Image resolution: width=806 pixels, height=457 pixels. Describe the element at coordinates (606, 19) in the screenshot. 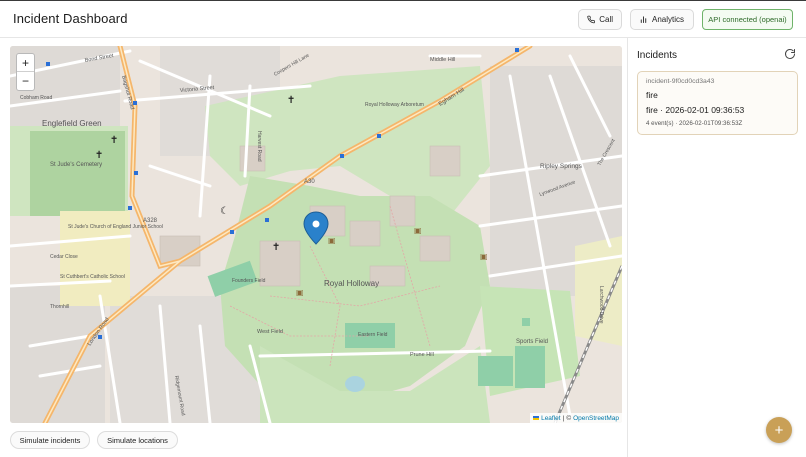

I see `call-label: Call` at that location.